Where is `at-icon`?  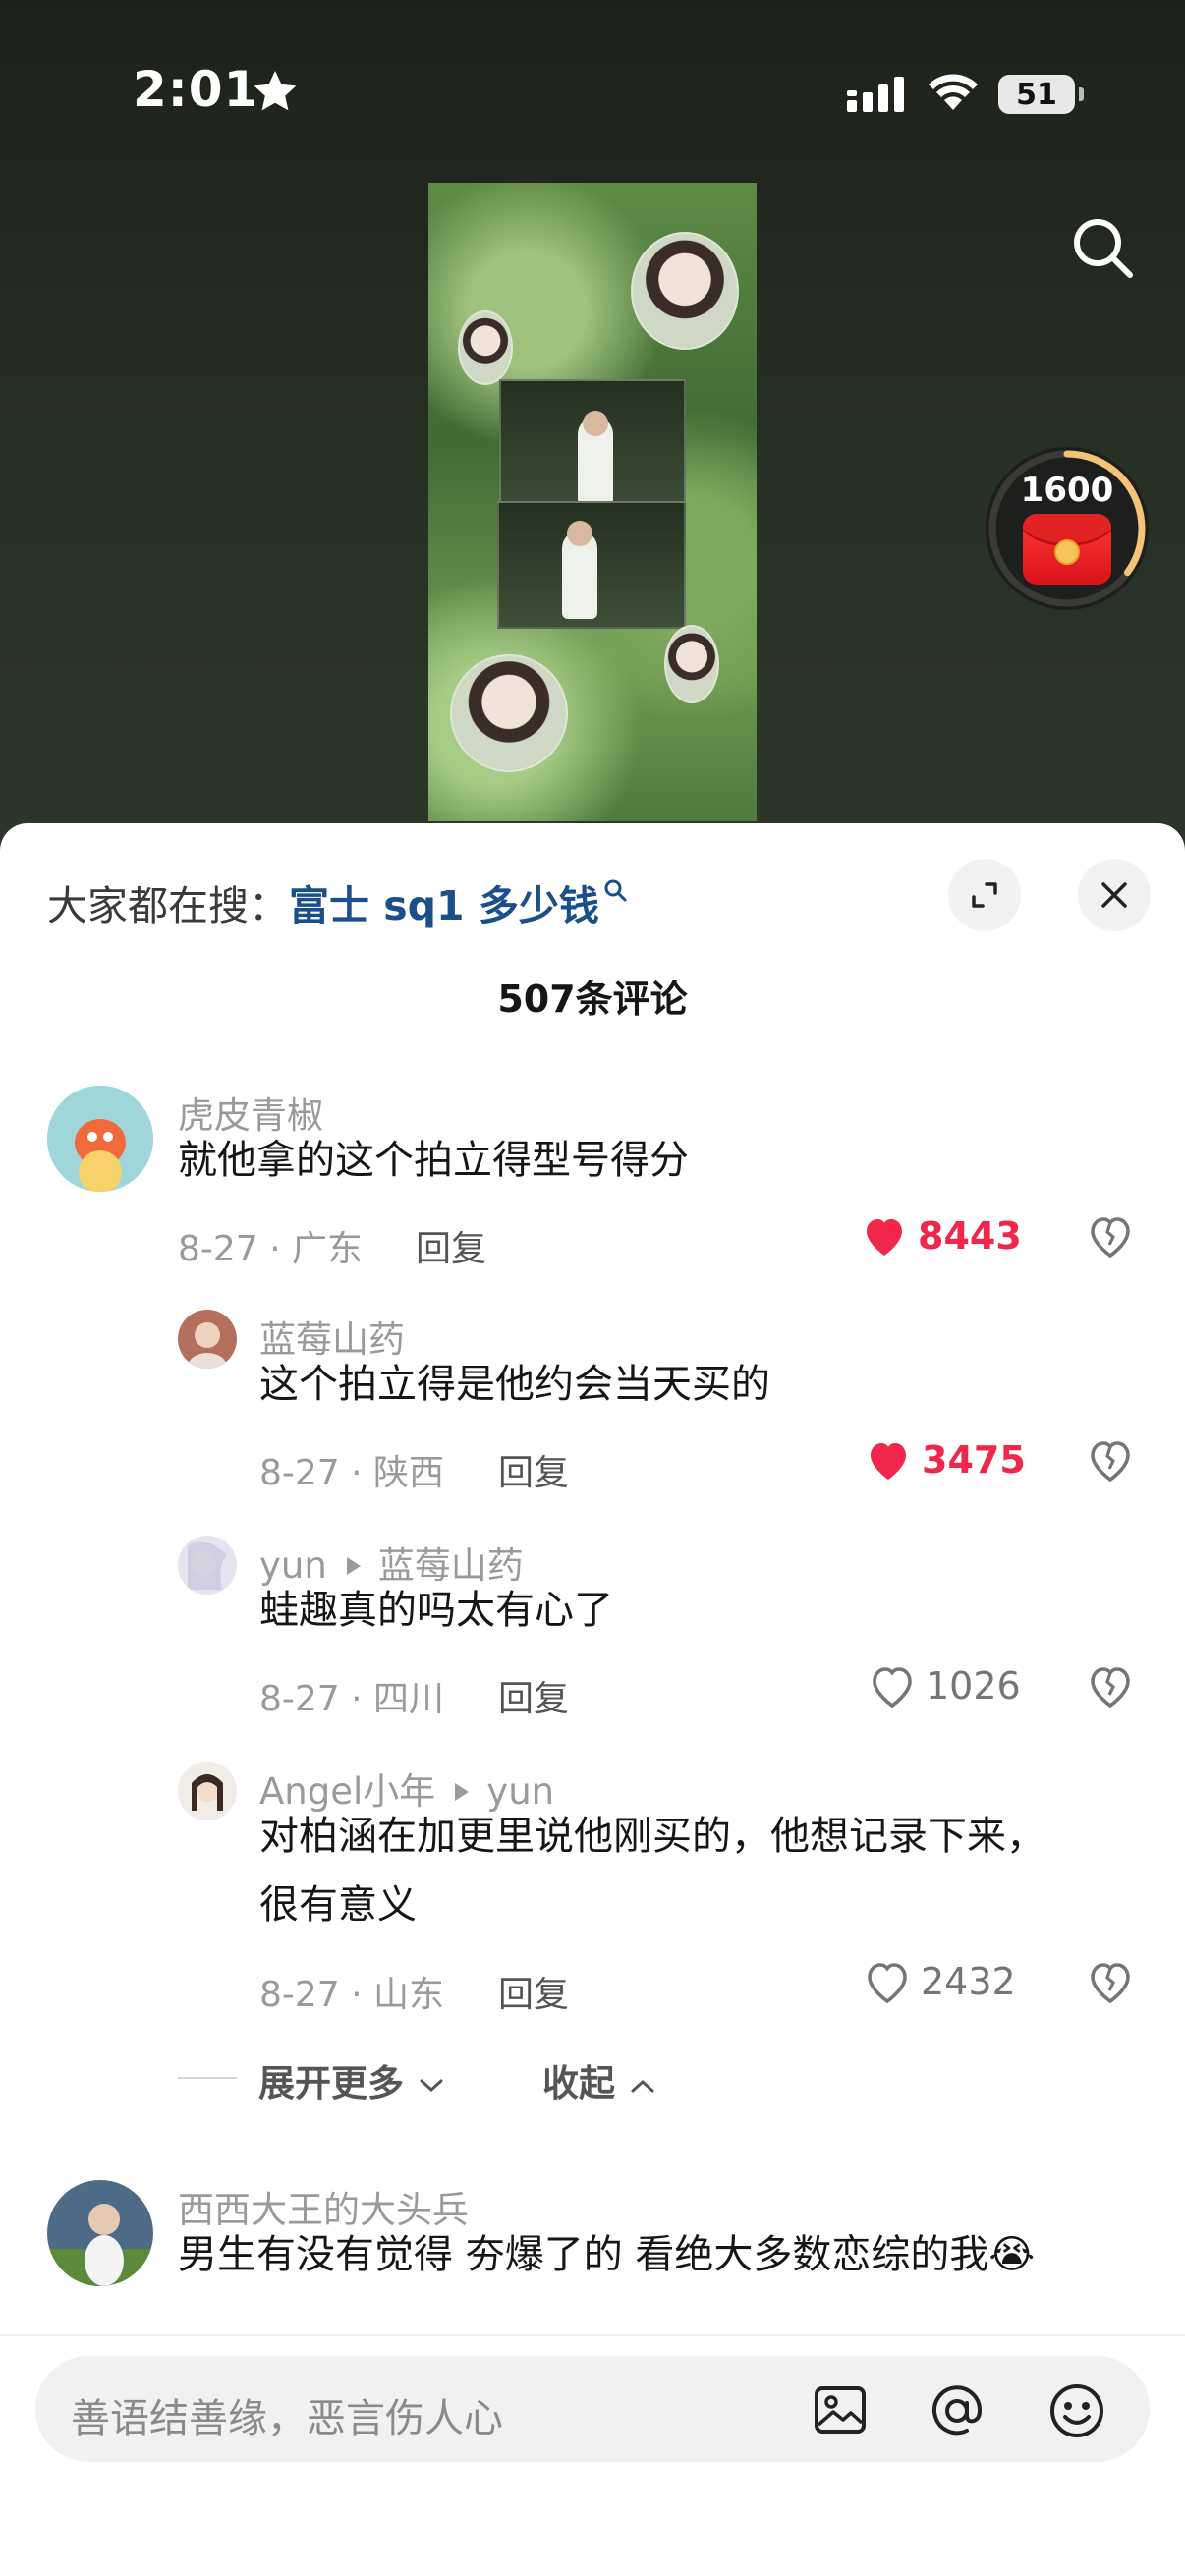 at-icon is located at coordinates (958, 2410).